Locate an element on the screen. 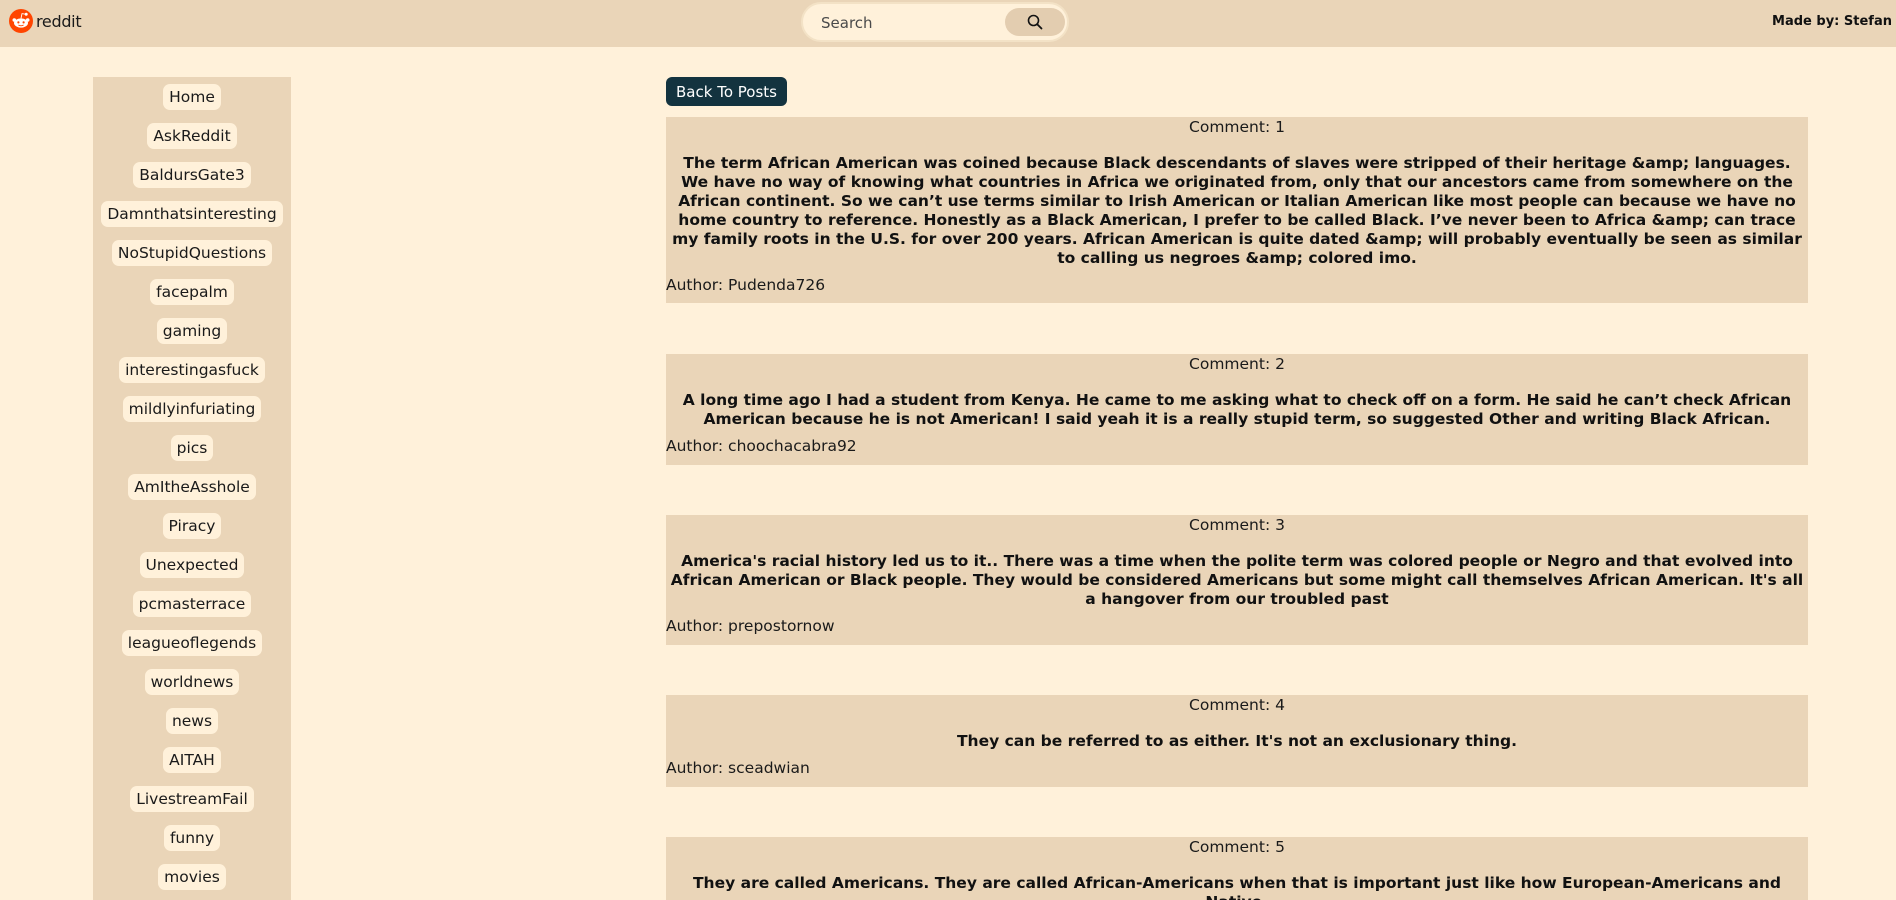 The image size is (1896, 900). sidebar-item-leagueoflegends: leagueoflegends is located at coordinates (192, 642).